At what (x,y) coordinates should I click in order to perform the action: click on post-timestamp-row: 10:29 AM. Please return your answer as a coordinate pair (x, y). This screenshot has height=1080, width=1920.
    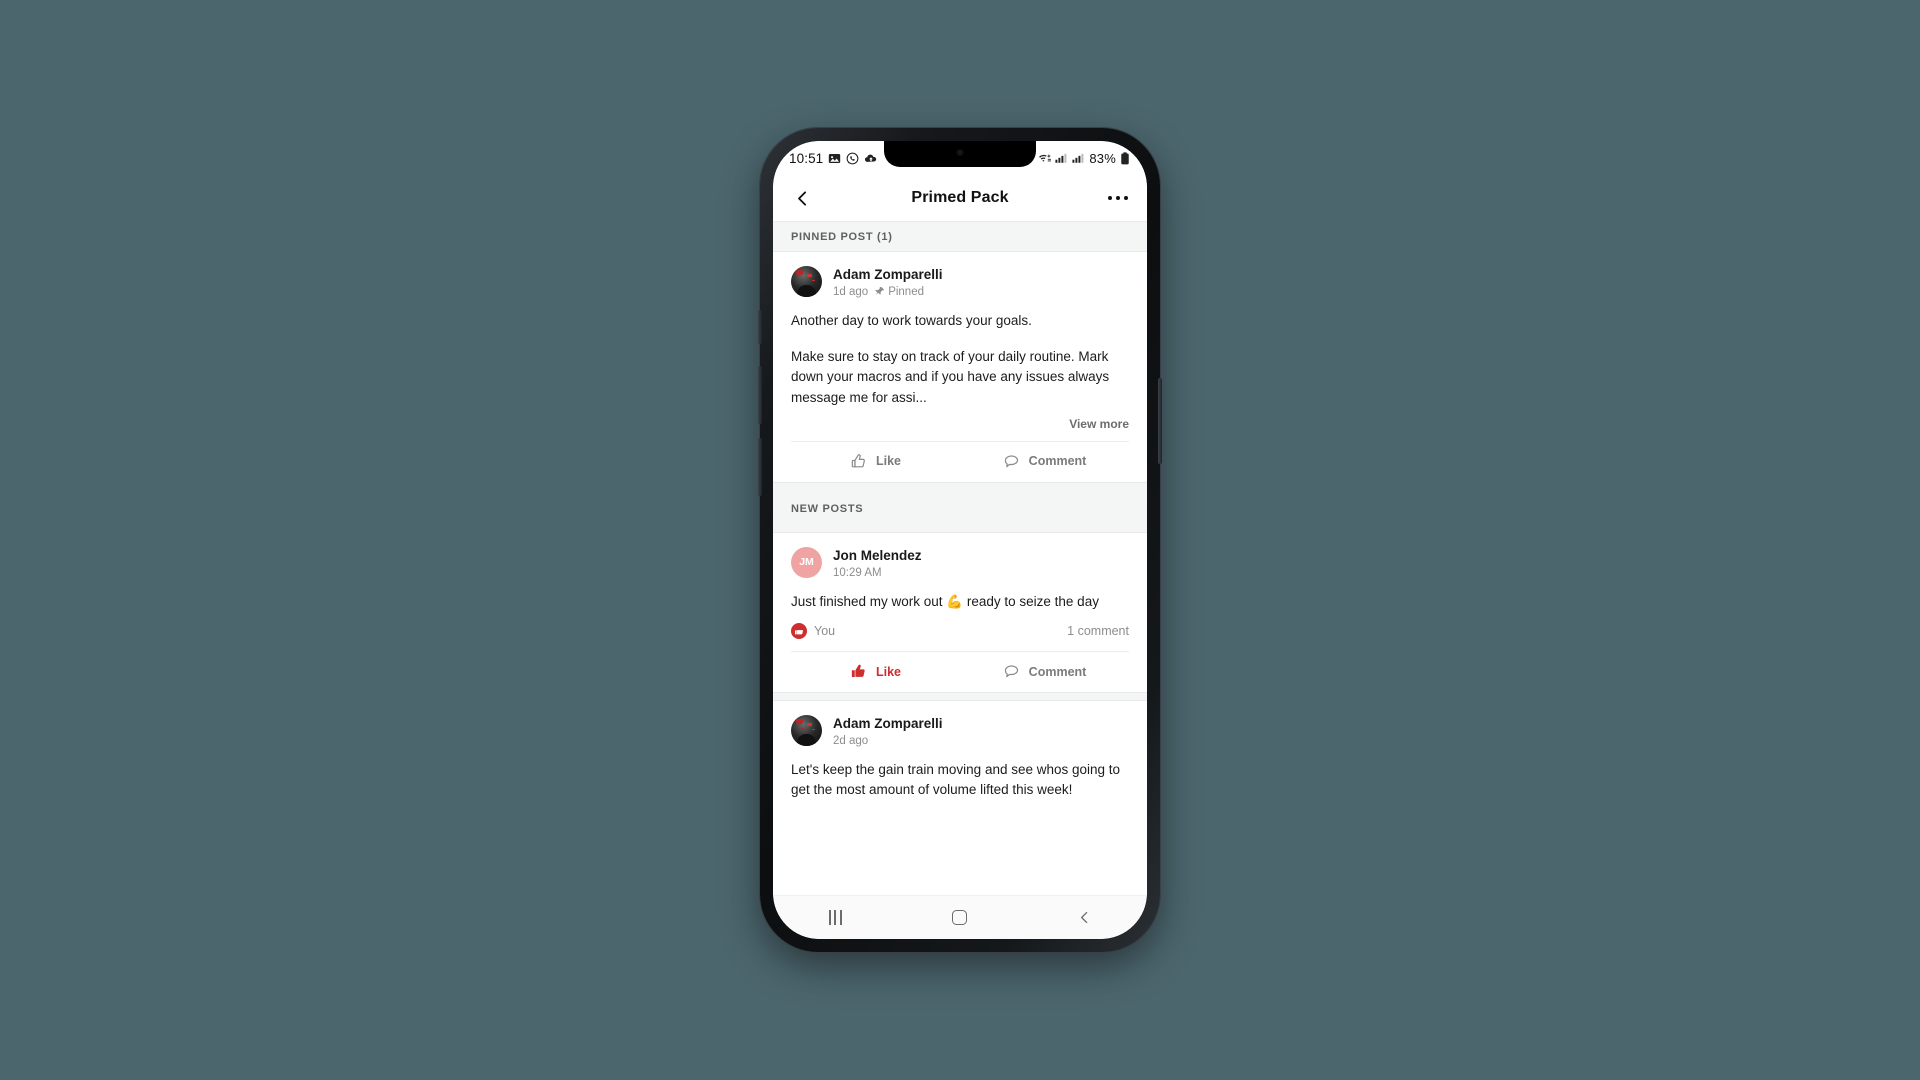
    Looking at the image, I should click on (877, 573).